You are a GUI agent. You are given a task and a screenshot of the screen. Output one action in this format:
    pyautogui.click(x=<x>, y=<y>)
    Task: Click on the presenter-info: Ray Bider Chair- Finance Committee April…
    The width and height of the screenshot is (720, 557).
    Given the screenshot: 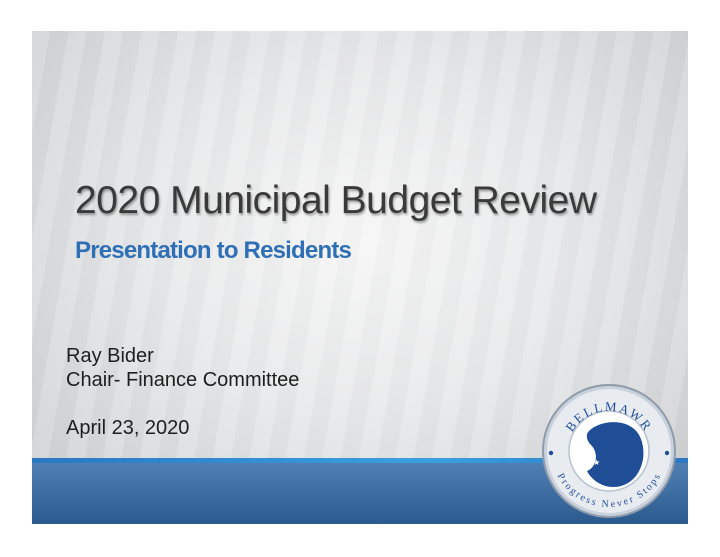 What is the action you would take?
    pyautogui.click(x=182, y=392)
    